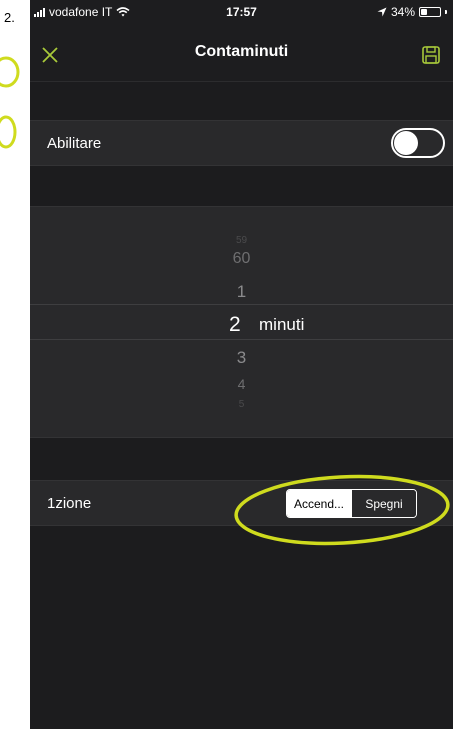 This screenshot has width=453, height=729. Describe the element at coordinates (424, 12) in the screenshot. I see `battery-level` at that location.